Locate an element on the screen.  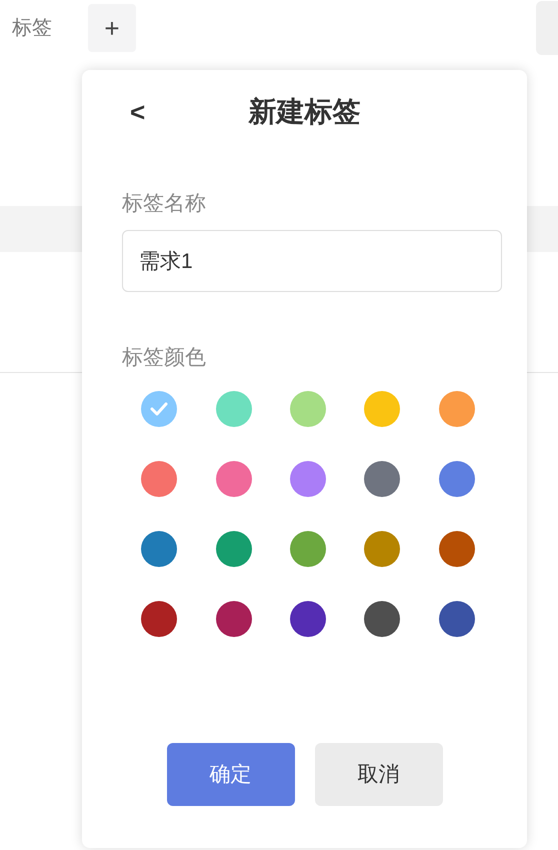
check-icon is located at coordinates (159, 409).